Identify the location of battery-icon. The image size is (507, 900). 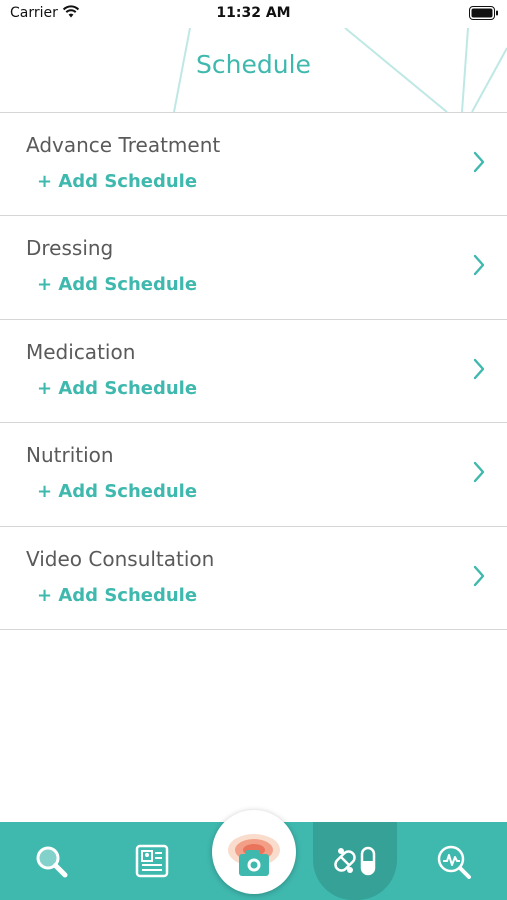
(483, 13).